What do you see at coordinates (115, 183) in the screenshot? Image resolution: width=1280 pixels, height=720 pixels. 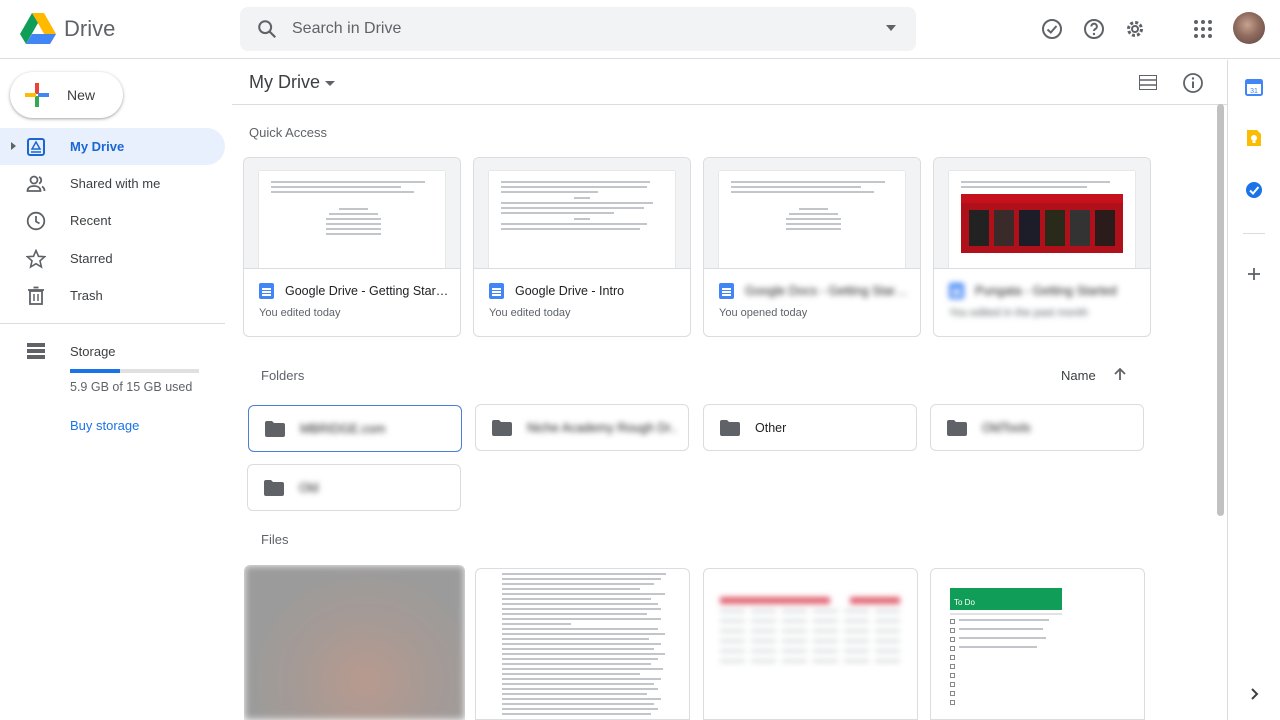 I see `sidebar-item-label: Shared with me` at bounding box center [115, 183].